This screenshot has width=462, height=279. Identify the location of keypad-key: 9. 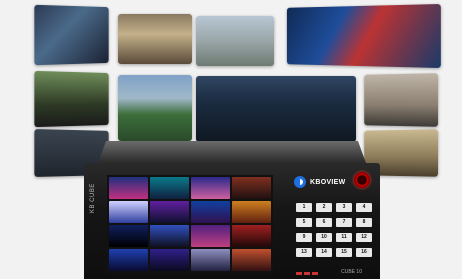
(304, 237).